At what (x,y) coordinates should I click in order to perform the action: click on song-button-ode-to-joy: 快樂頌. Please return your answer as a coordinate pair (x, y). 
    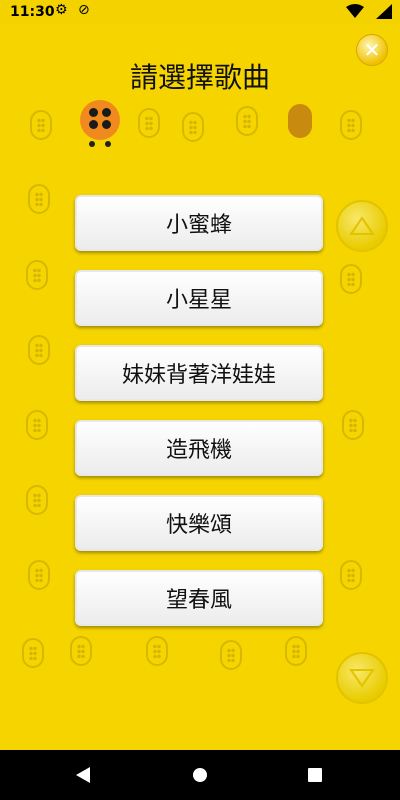
    Looking at the image, I should click on (199, 523).